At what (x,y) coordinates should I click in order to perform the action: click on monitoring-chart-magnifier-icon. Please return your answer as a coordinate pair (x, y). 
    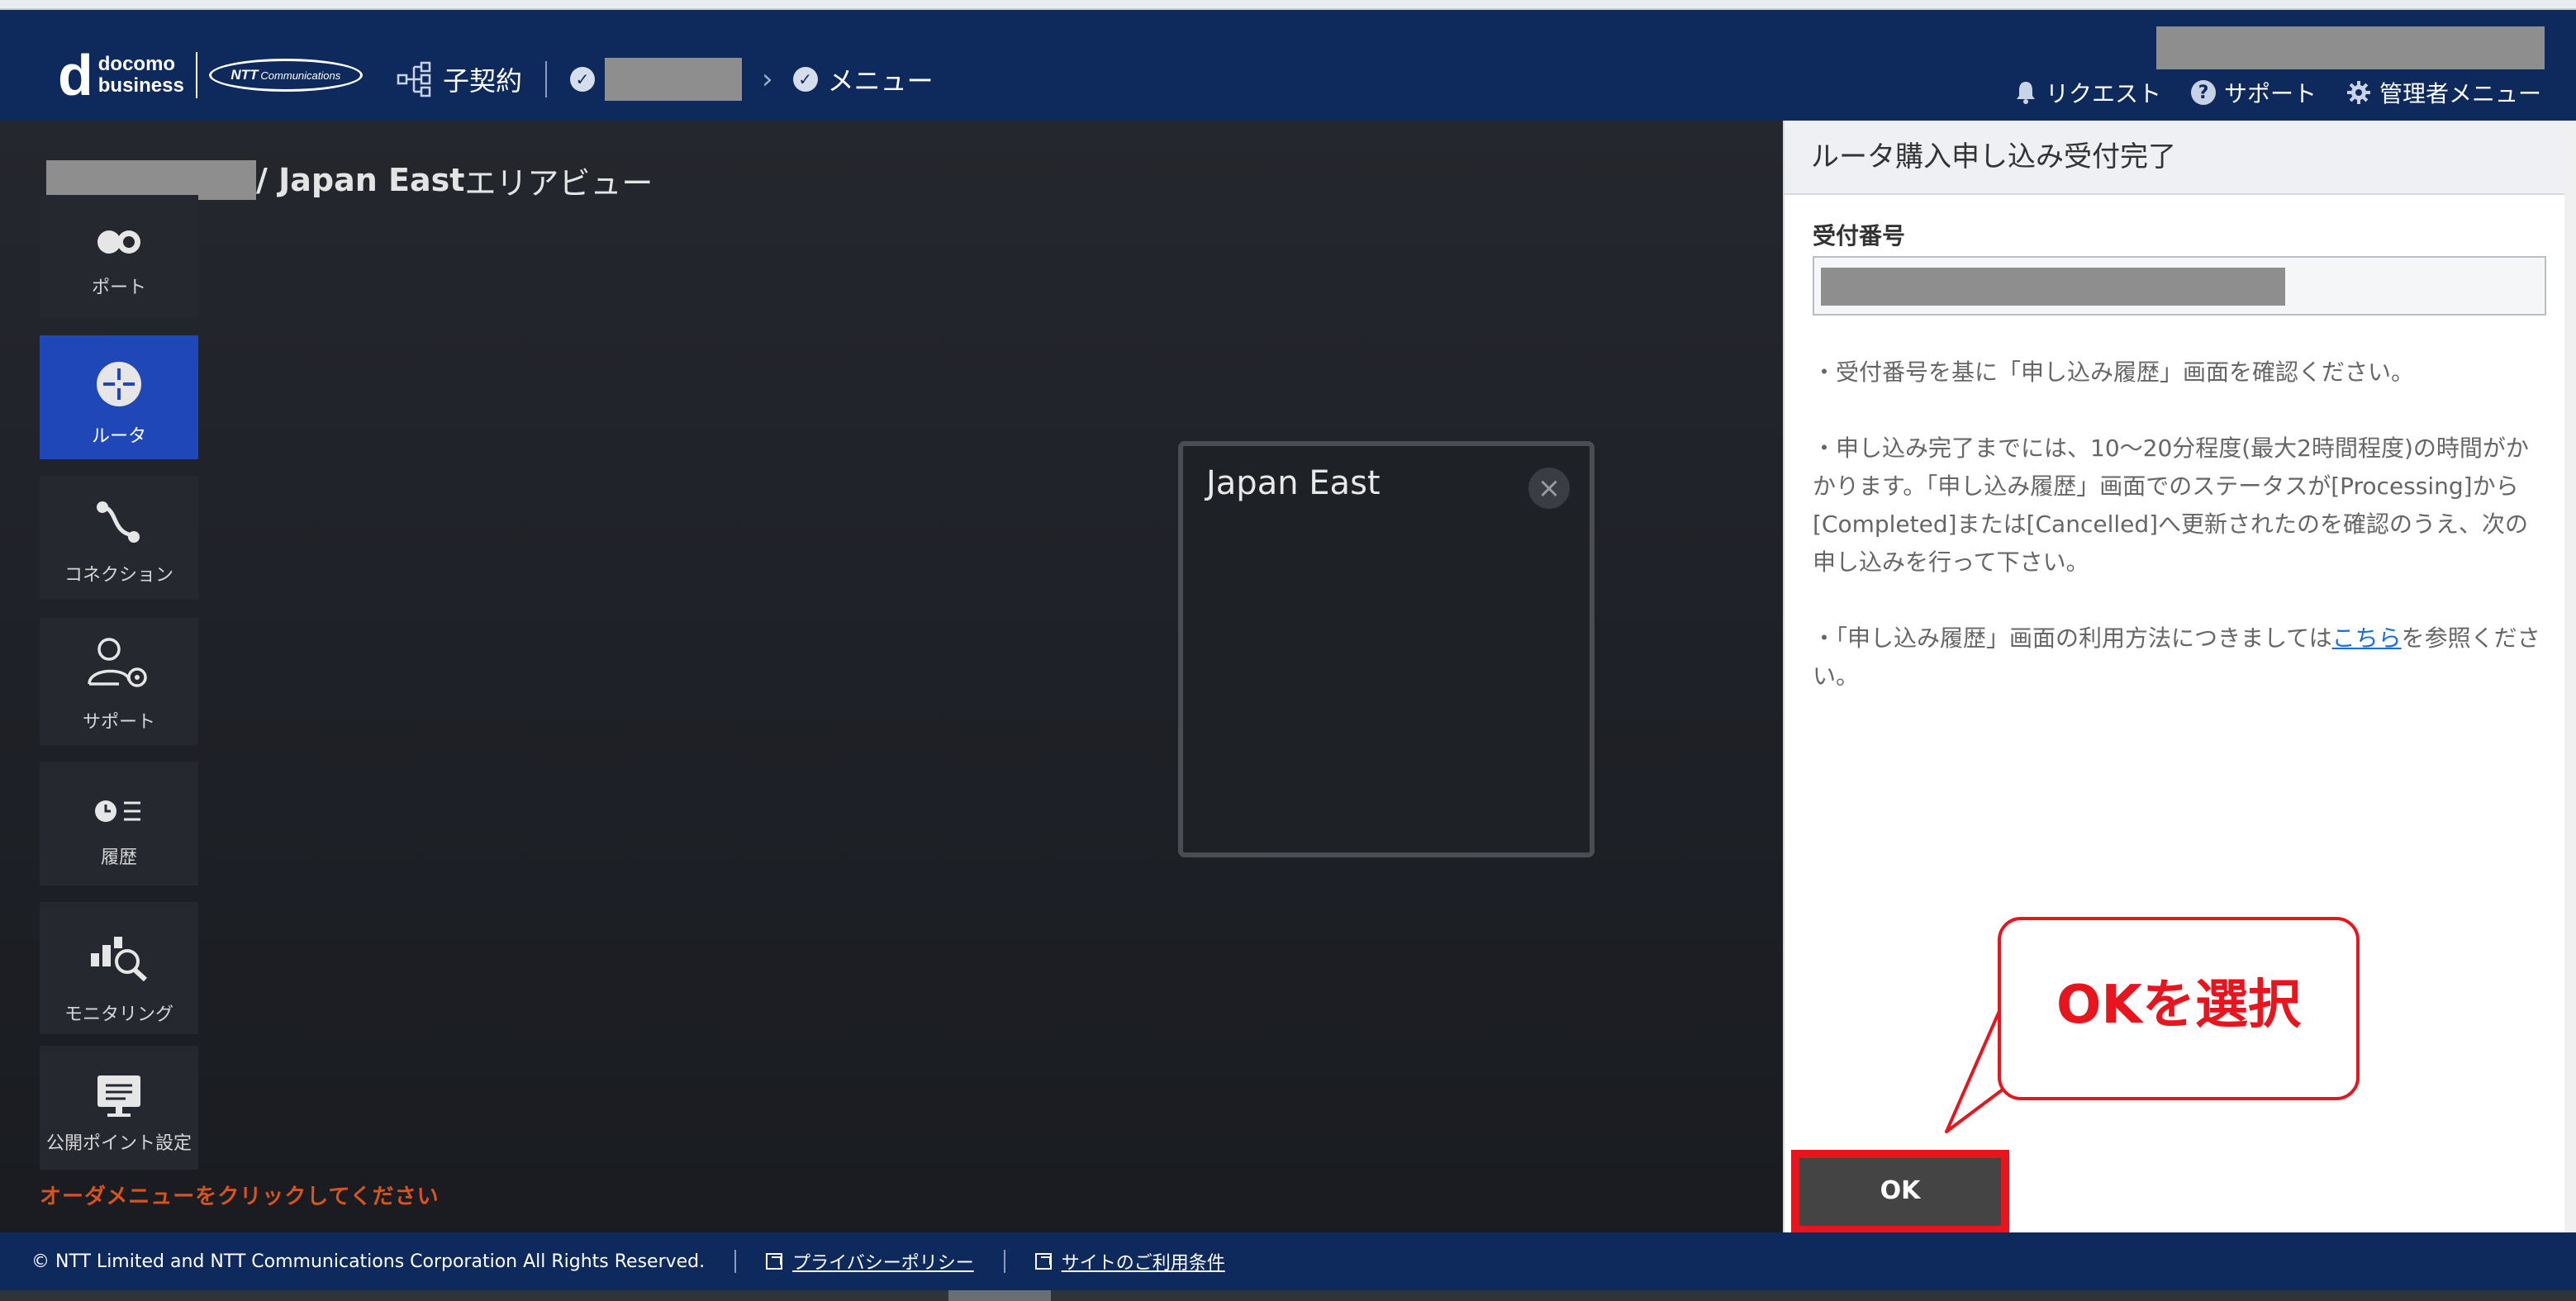
    Looking at the image, I should click on (120, 959).